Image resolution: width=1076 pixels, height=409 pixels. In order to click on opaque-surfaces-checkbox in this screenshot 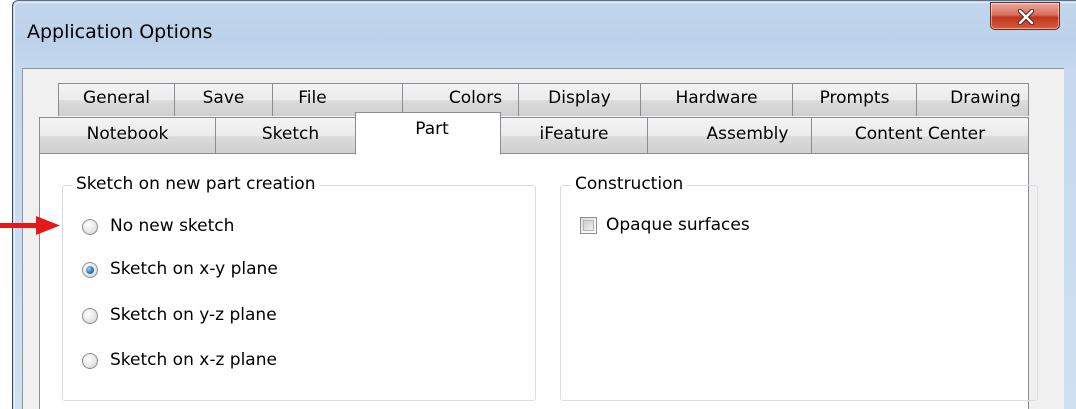, I will do `click(588, 225)`.